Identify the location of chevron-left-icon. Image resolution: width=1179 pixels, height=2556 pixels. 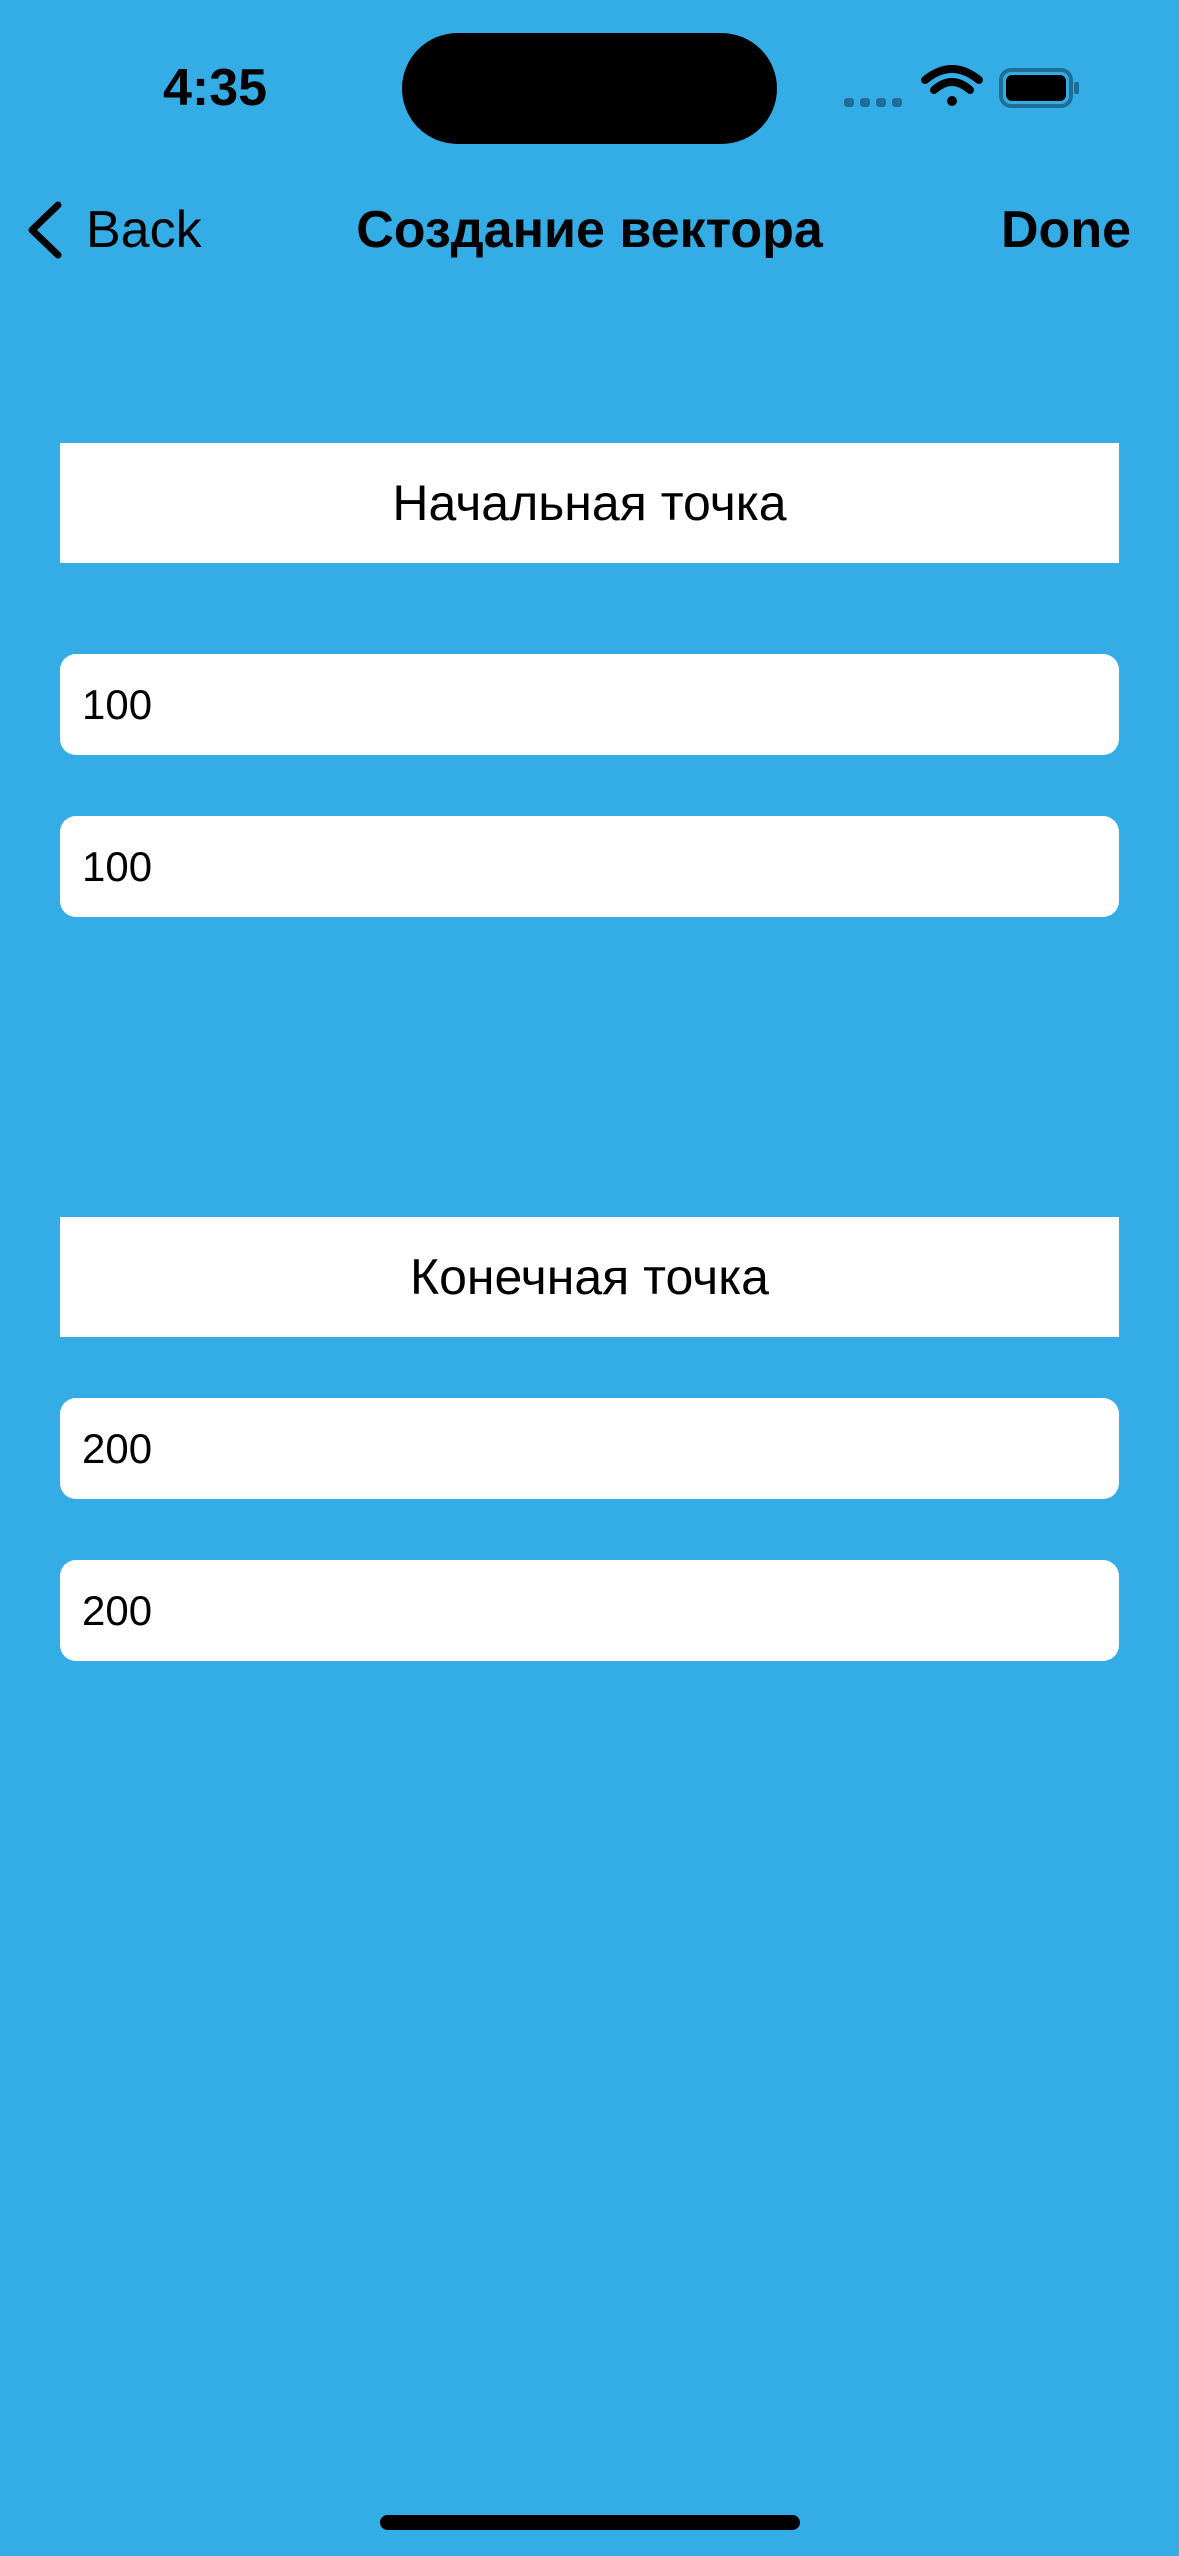
(44, 230).